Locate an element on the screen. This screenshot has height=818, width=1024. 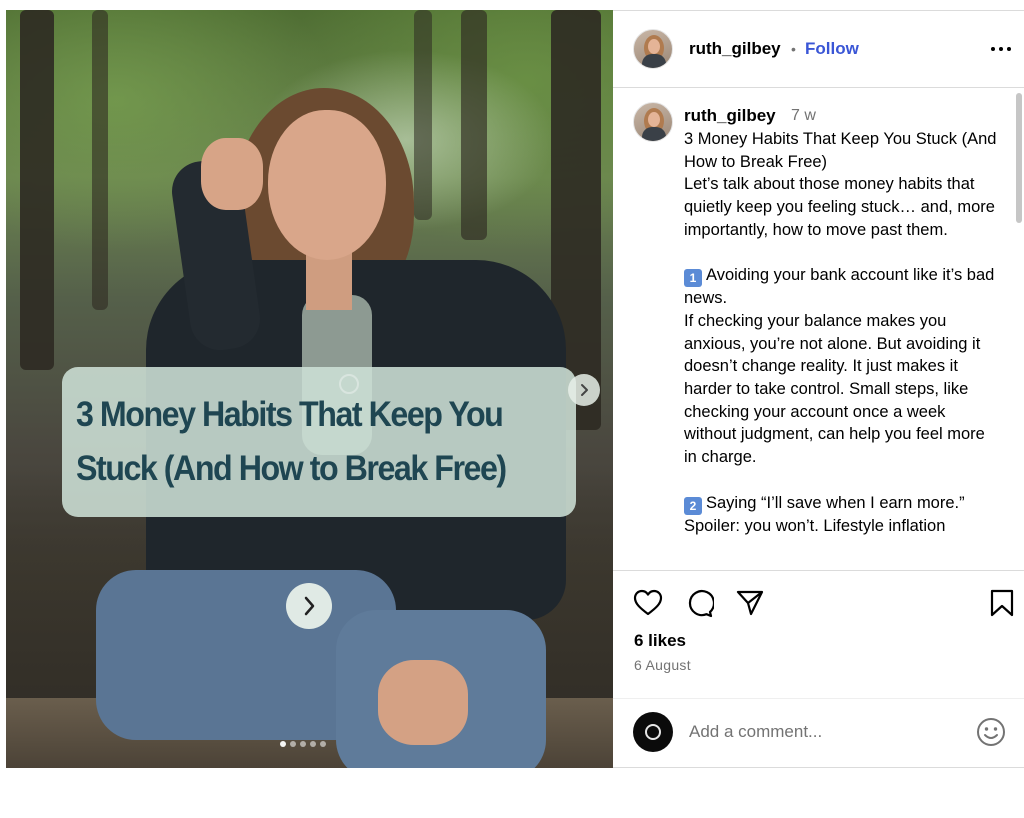
habit-2-body: Spoiler: you won’t. Lifestyle inflation is located at coordinates (815, 525).